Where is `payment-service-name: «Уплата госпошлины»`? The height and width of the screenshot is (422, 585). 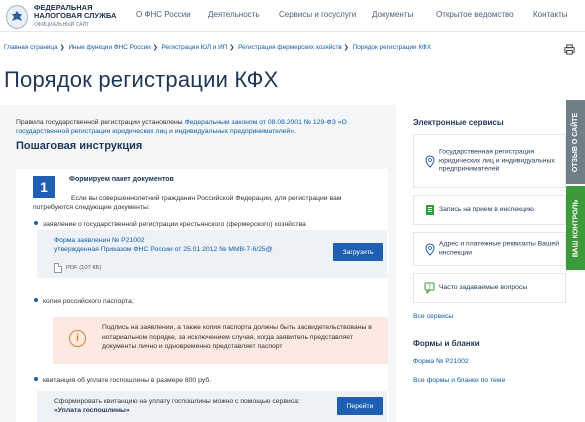
payment-service-name: «Уплата госпошлины» is located at coordinates (92, 410).